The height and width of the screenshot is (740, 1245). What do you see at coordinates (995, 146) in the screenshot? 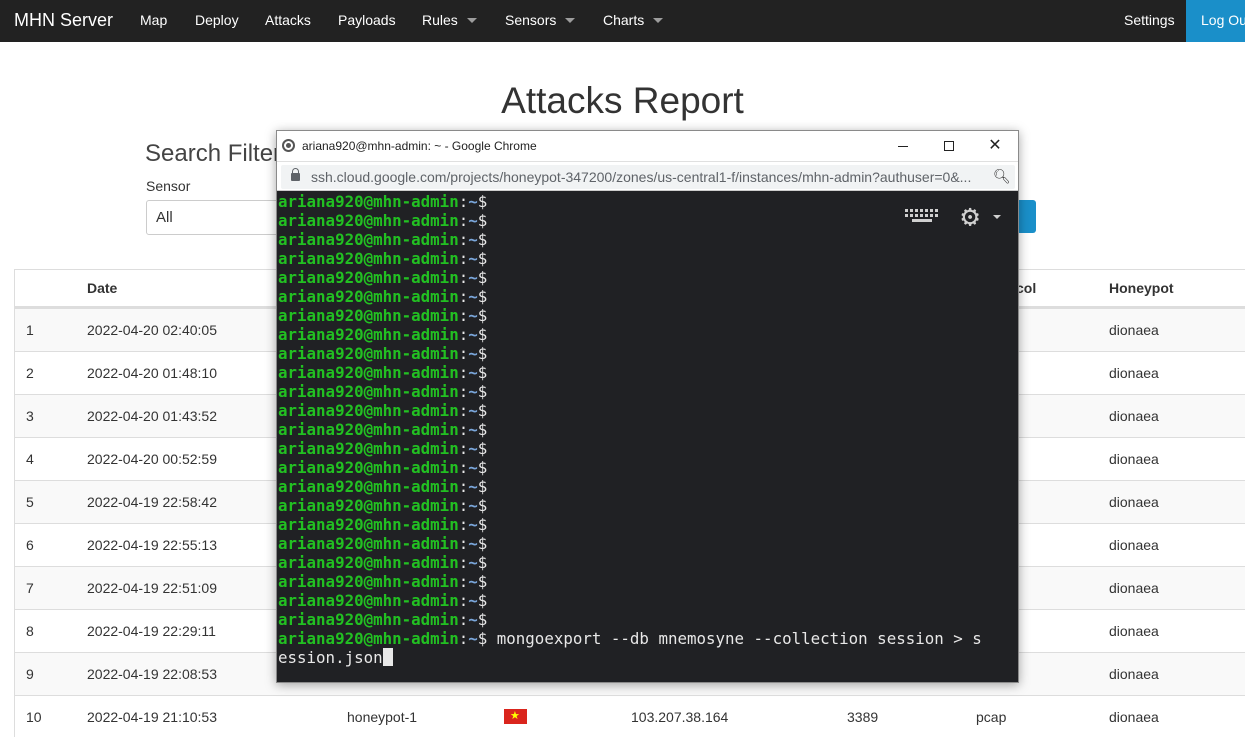
I see `close-button: ✕` at bounding box center [995, 146].